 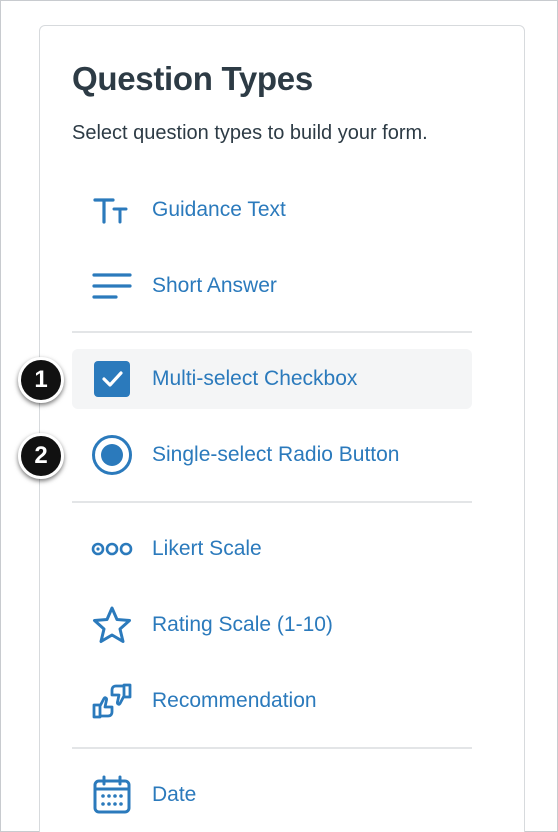 I want to click on text-size-icon, so click(x=112, y=210).